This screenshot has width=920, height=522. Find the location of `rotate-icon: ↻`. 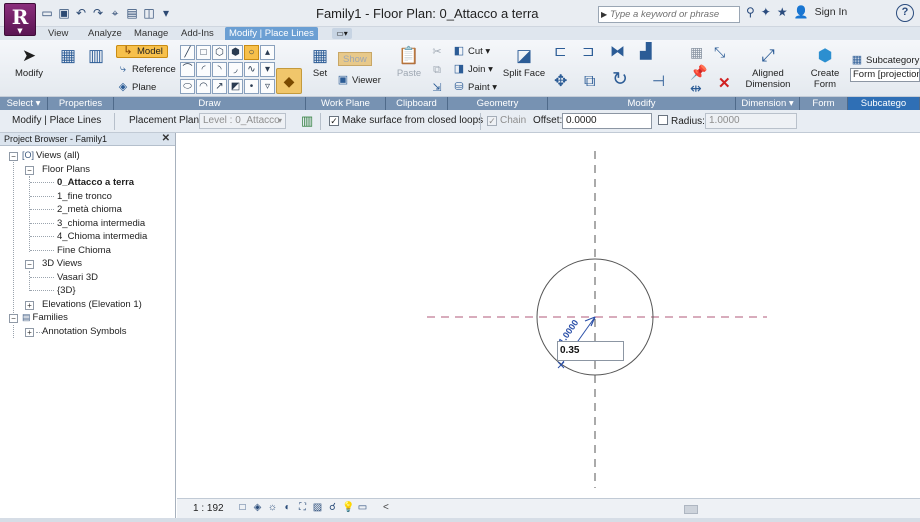

rotate-icon: ↻ is located at coordinates (620, 79).